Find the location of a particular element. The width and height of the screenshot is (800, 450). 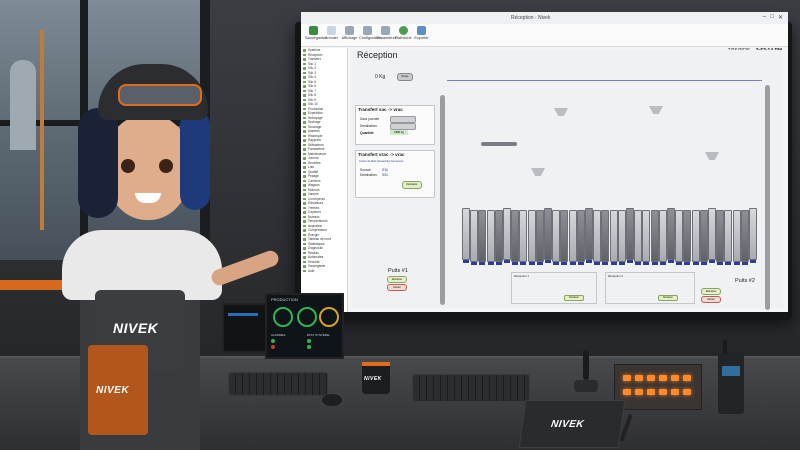

ribbon-settings-button: Paramètres is located at coordinates (387, 34).